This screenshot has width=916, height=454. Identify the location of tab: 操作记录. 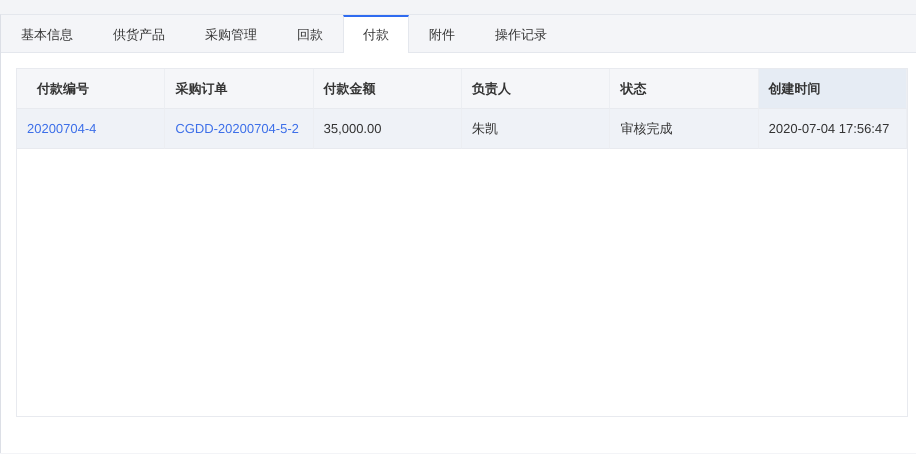
(521, 33).